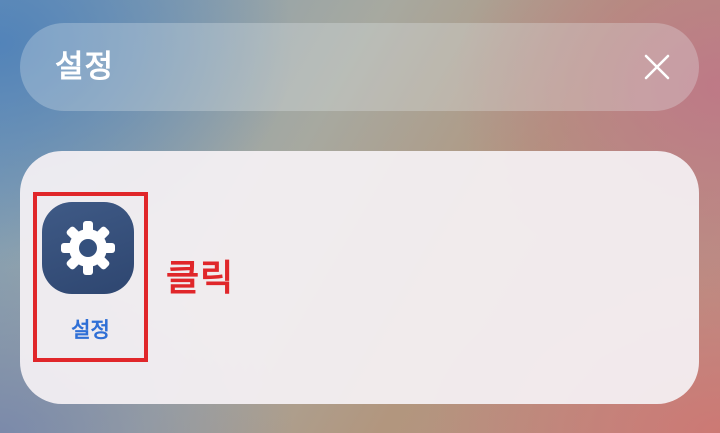 The image size is (720, 433). I want to click on settings-app-label: 설정, so click(90, 330).